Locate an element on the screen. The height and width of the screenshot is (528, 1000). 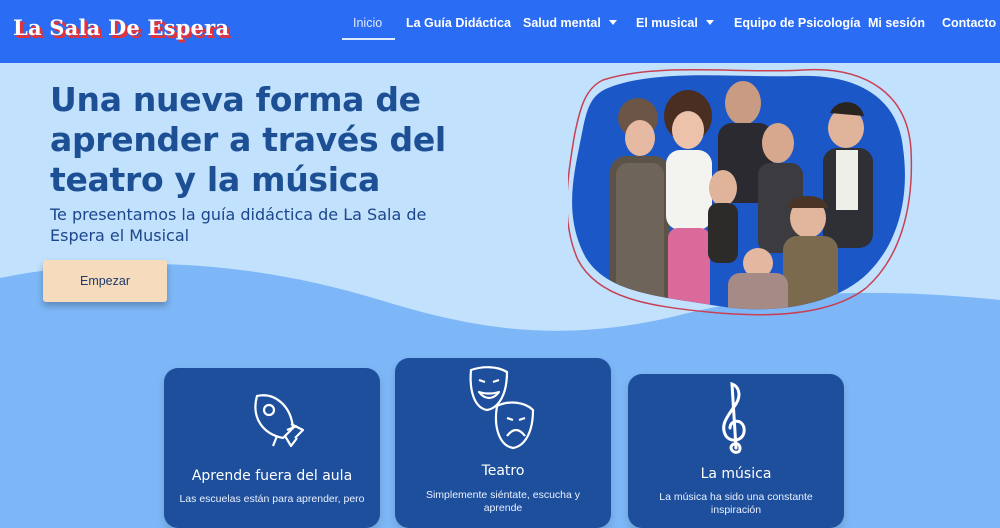
rocket-icon is located at coordinates (279, 421).